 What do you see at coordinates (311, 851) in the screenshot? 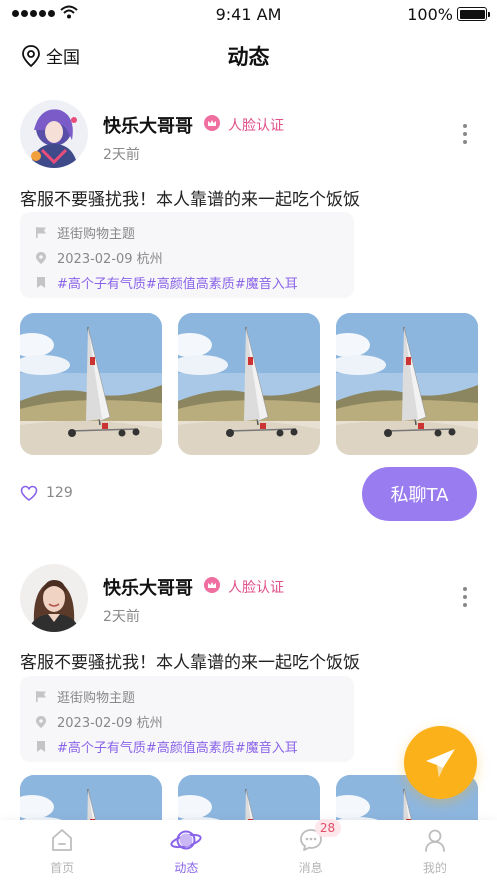
I see `tab-messages: 28 消息` at bounding box center [311, 851].